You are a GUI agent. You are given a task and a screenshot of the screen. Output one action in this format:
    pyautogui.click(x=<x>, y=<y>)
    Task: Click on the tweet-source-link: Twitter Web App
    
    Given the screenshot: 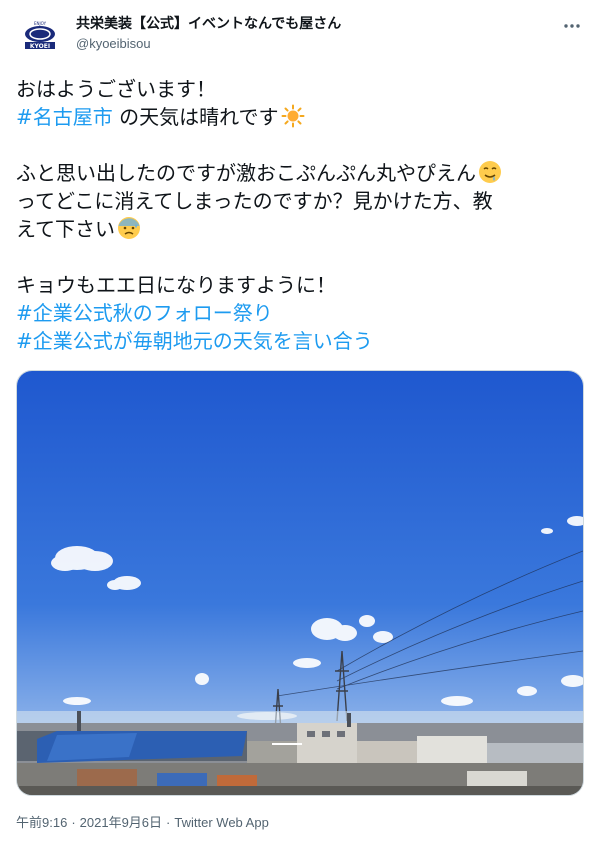 What is the action you would take?
    pyautogui.click(x=221, y=822)
    